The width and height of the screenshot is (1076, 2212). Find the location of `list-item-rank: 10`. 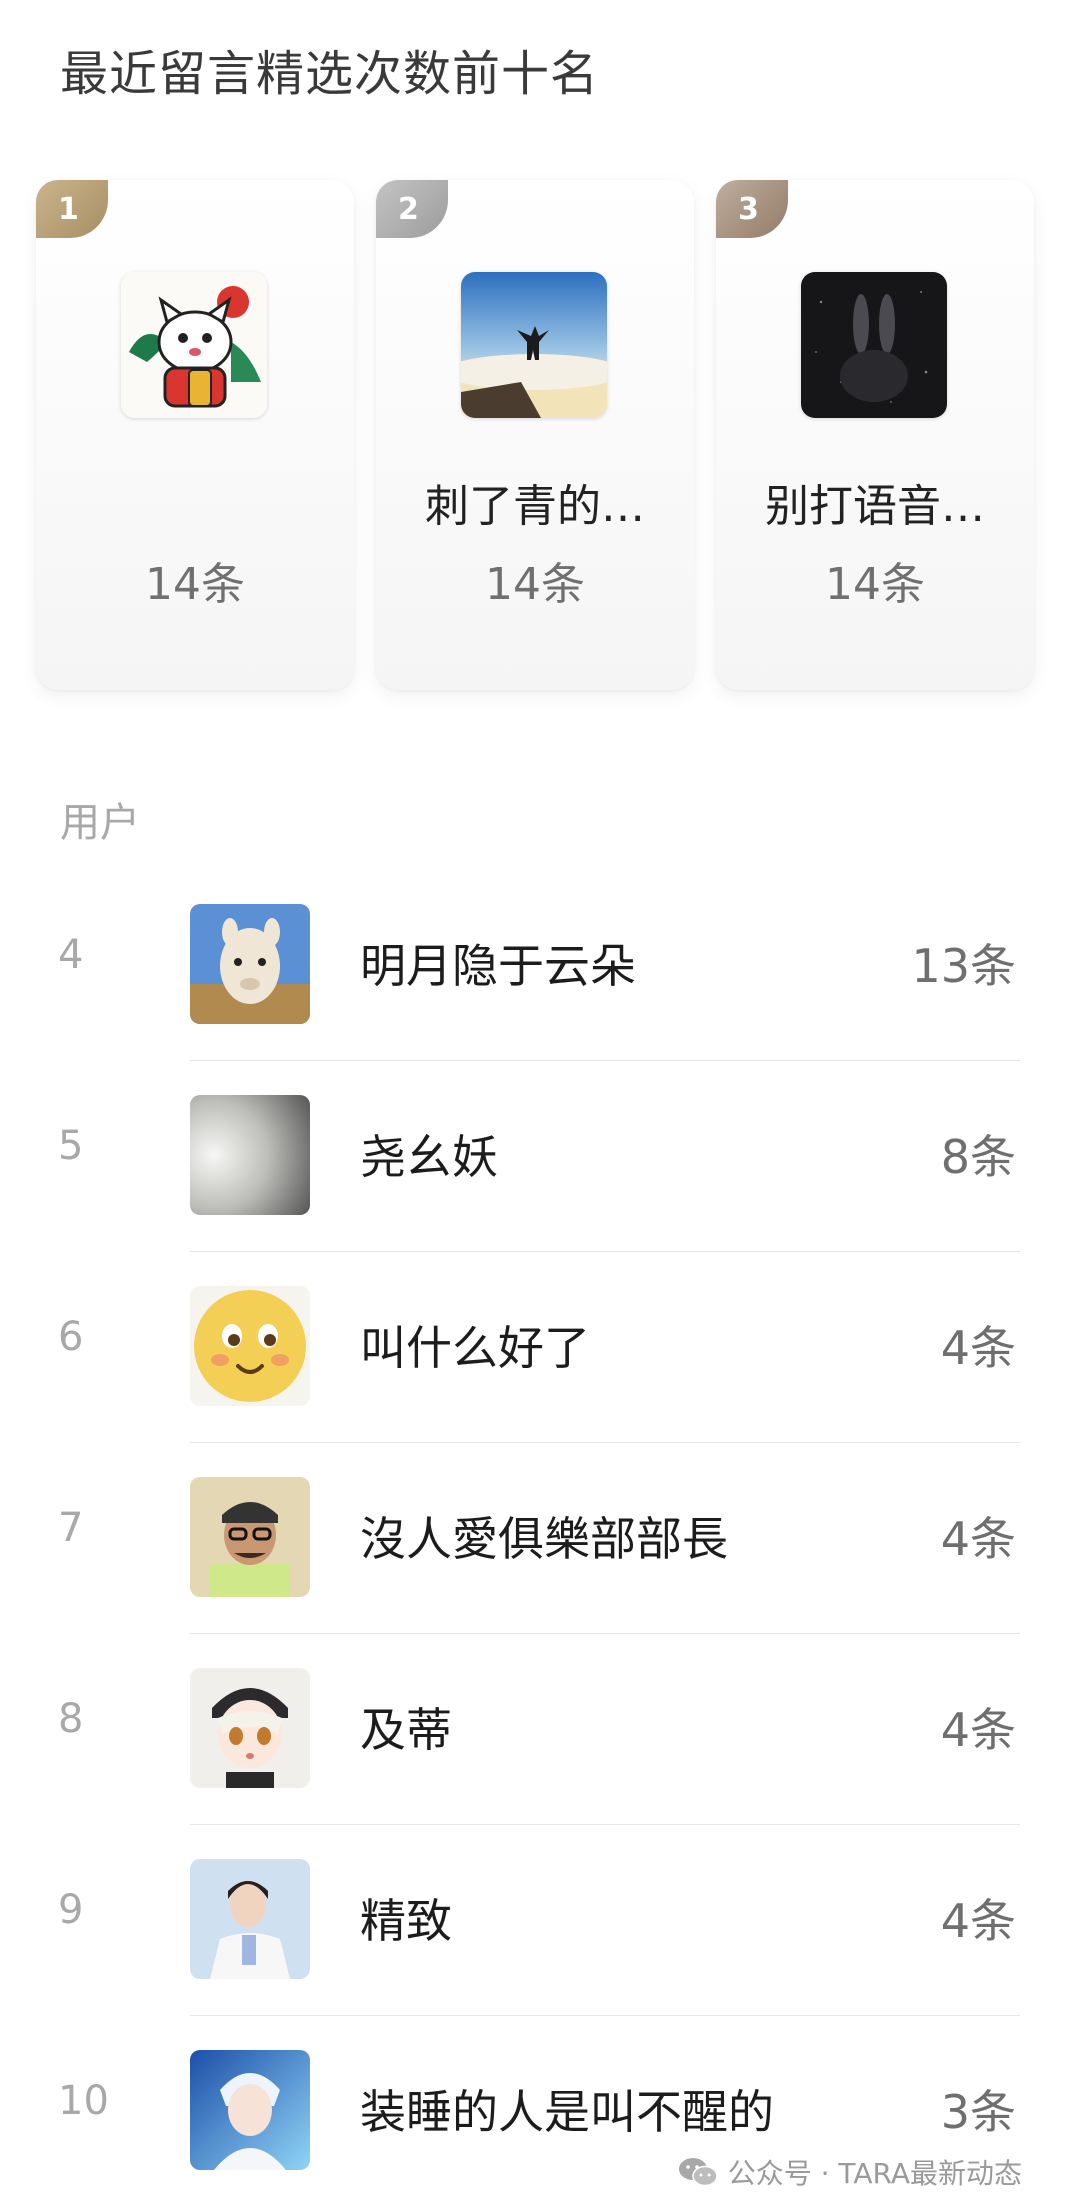

list-item-rank: 10 is located at coordinates (83, 2101).